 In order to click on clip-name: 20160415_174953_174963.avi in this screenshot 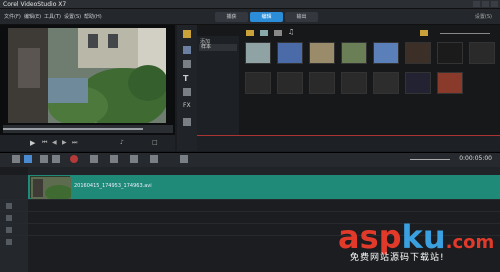, I will do `click(113, 186)`.